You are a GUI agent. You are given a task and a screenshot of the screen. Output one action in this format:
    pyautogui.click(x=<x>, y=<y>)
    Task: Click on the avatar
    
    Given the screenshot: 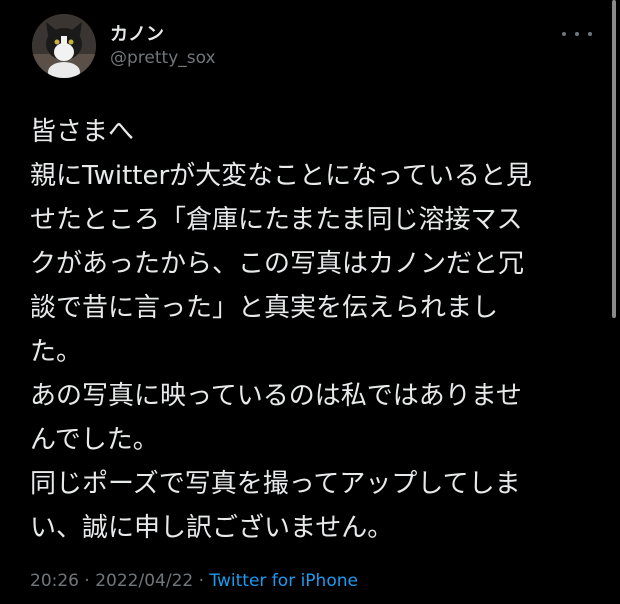 What is the action you would take?
    pyautogui.click(x=64, y=46)
    